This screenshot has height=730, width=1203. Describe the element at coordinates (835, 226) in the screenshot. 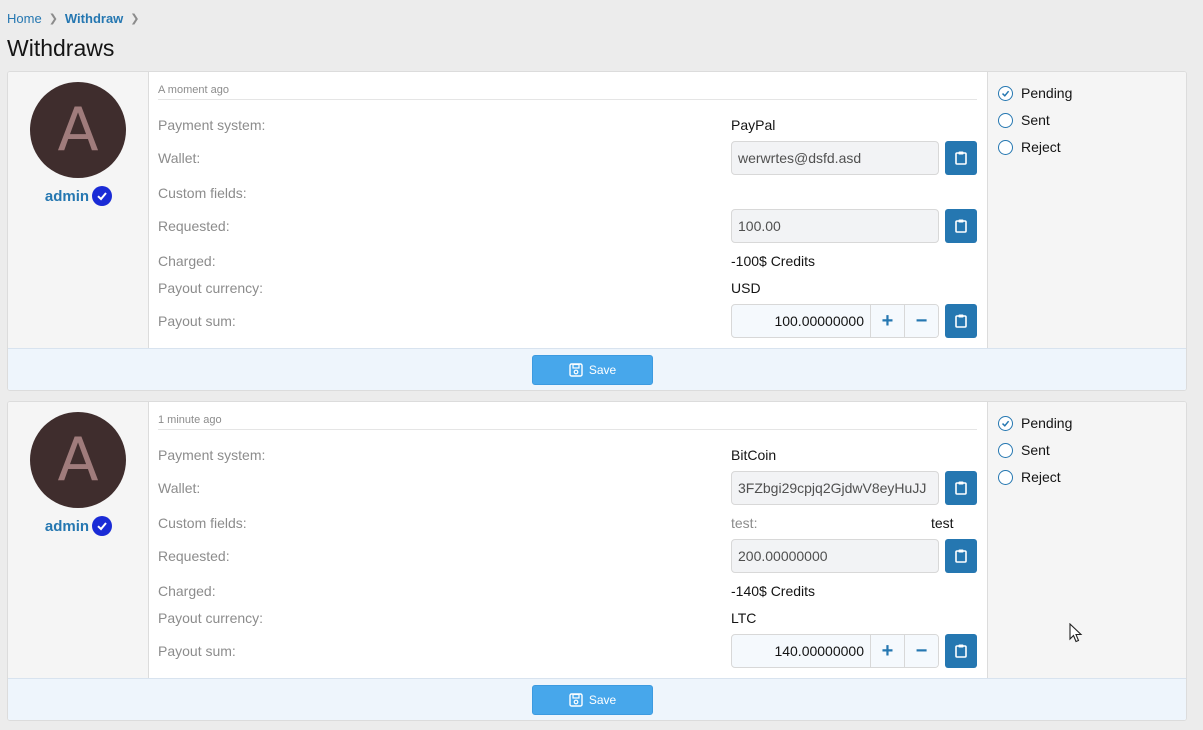

I see `requested-field: 100.00` at that location.